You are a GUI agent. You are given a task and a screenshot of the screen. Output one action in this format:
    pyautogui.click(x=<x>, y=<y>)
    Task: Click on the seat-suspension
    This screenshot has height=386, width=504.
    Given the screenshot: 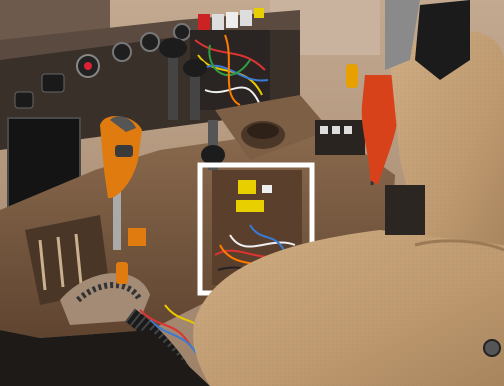 What is the action you would take?
    pyautogui.click(x=405, y=210)
    